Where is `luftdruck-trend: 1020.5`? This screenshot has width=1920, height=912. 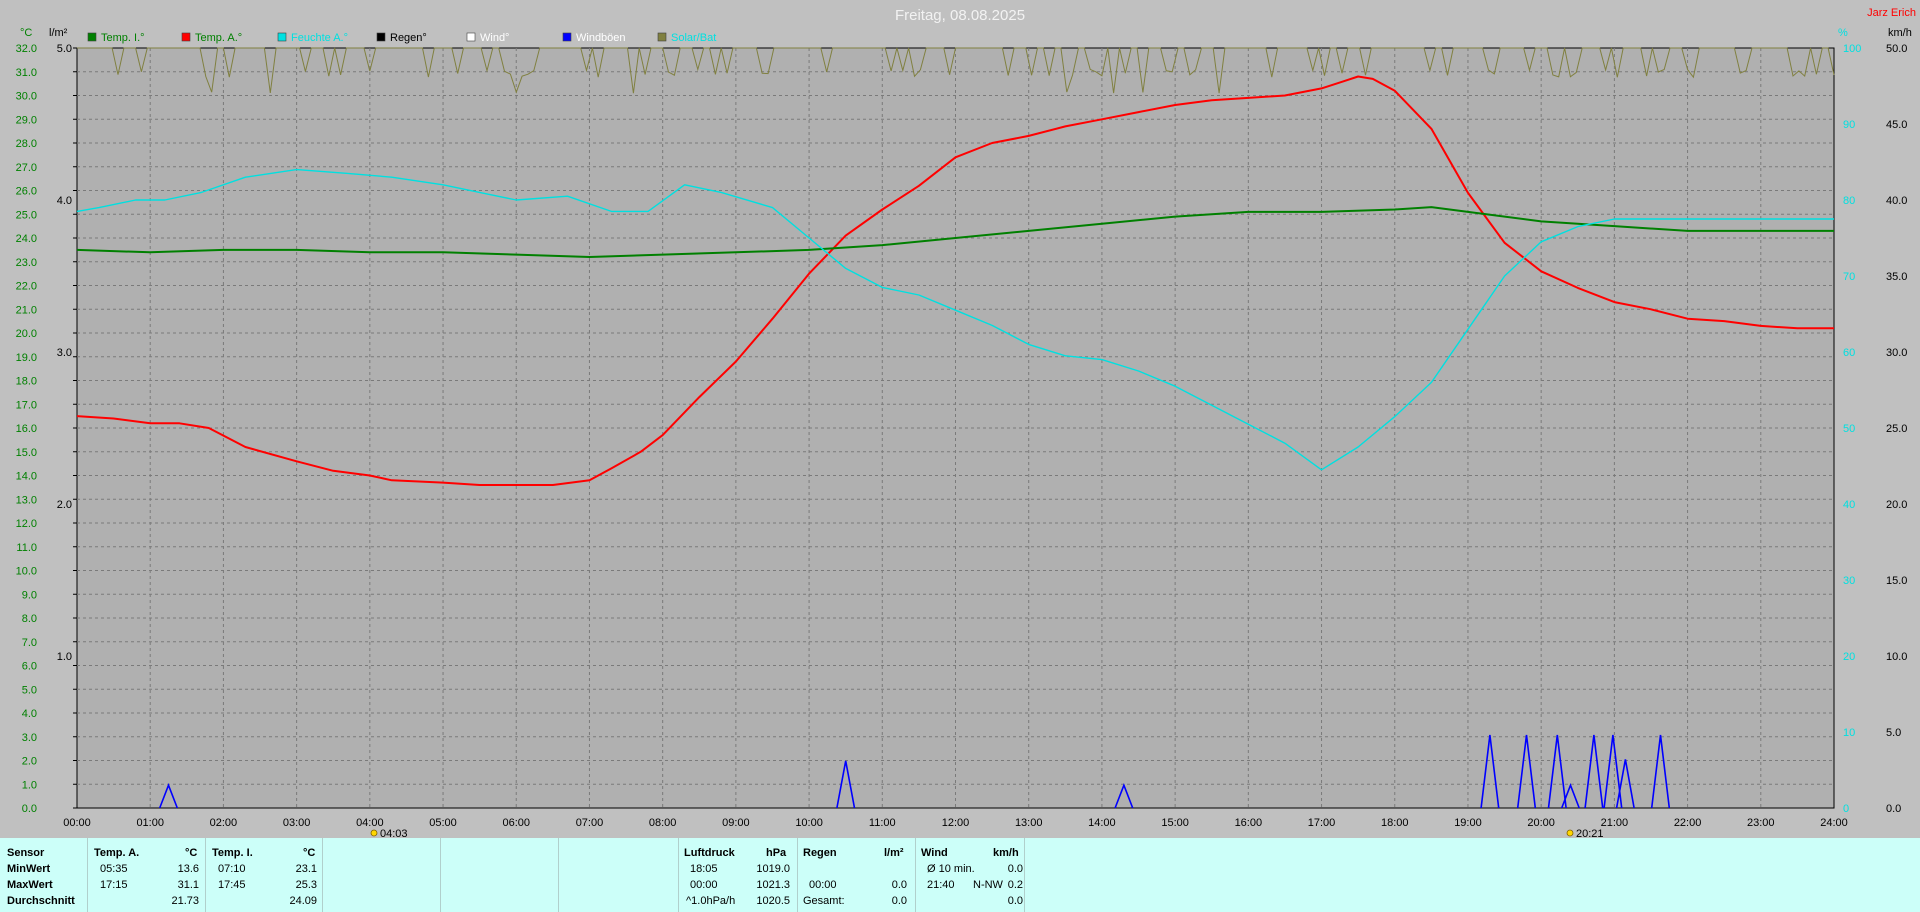
luftdruck-trend: 1020.5 is located at coordinates (773, 901).